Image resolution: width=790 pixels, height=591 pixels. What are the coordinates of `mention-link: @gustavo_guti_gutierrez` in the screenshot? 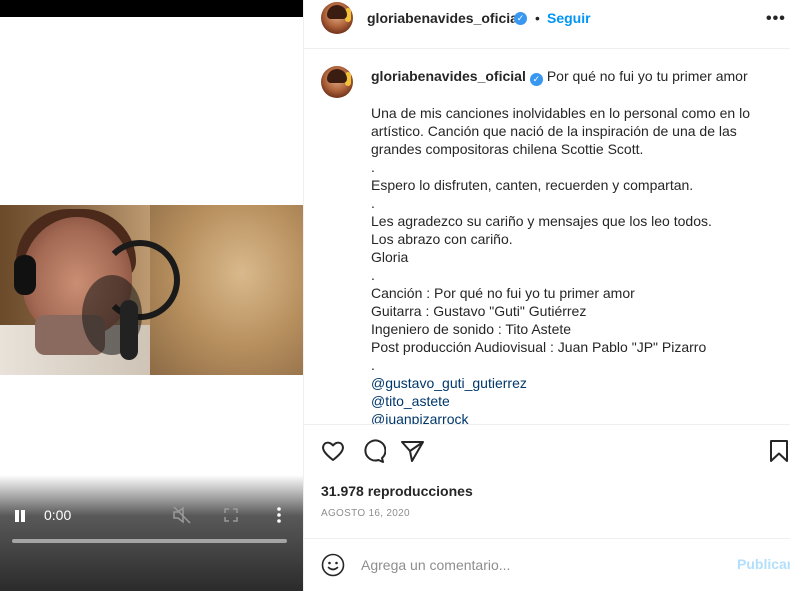 It's located at (571, 383).